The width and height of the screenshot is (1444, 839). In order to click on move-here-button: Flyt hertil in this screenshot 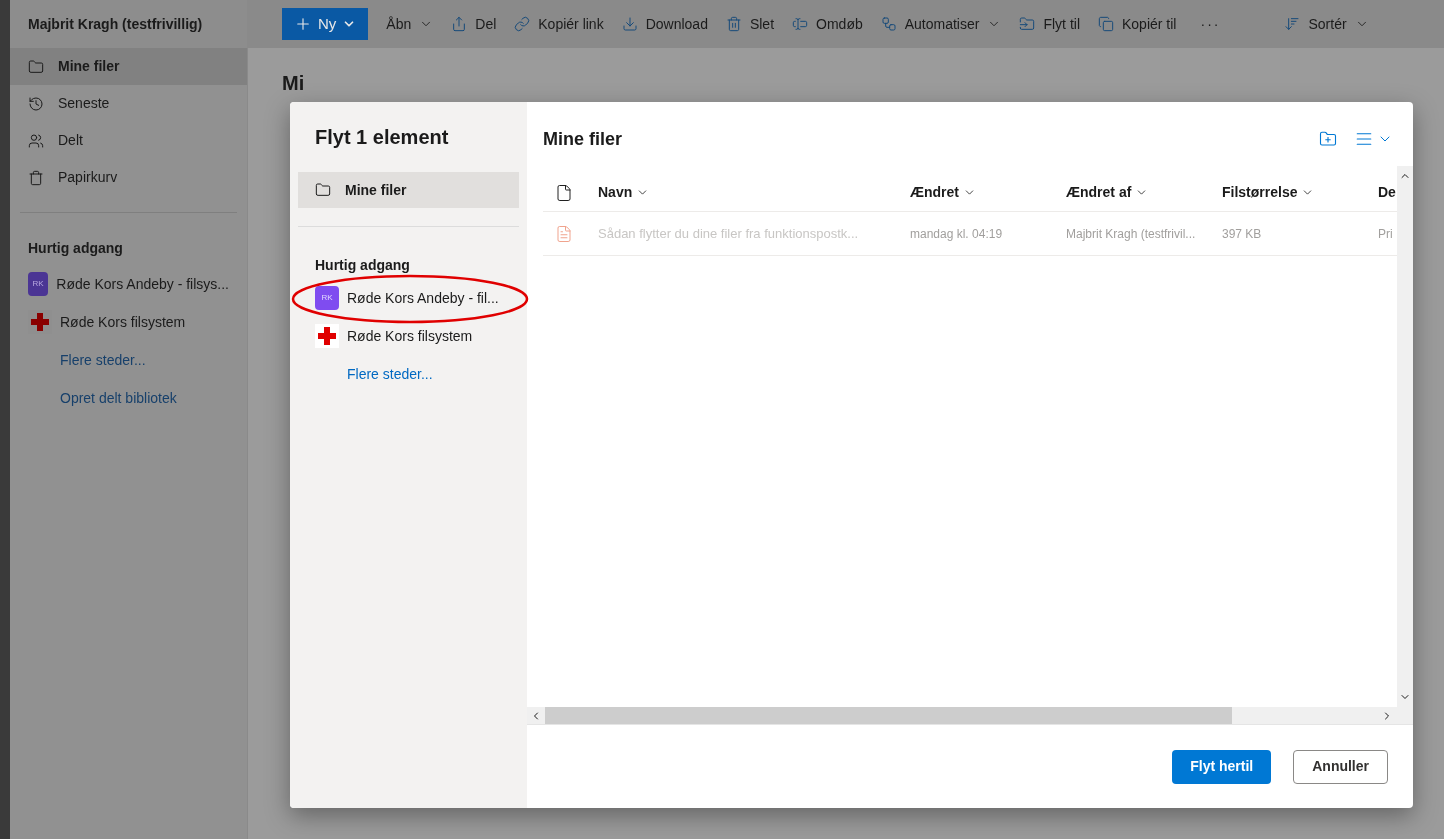, I will do `click(1222, 766)`.